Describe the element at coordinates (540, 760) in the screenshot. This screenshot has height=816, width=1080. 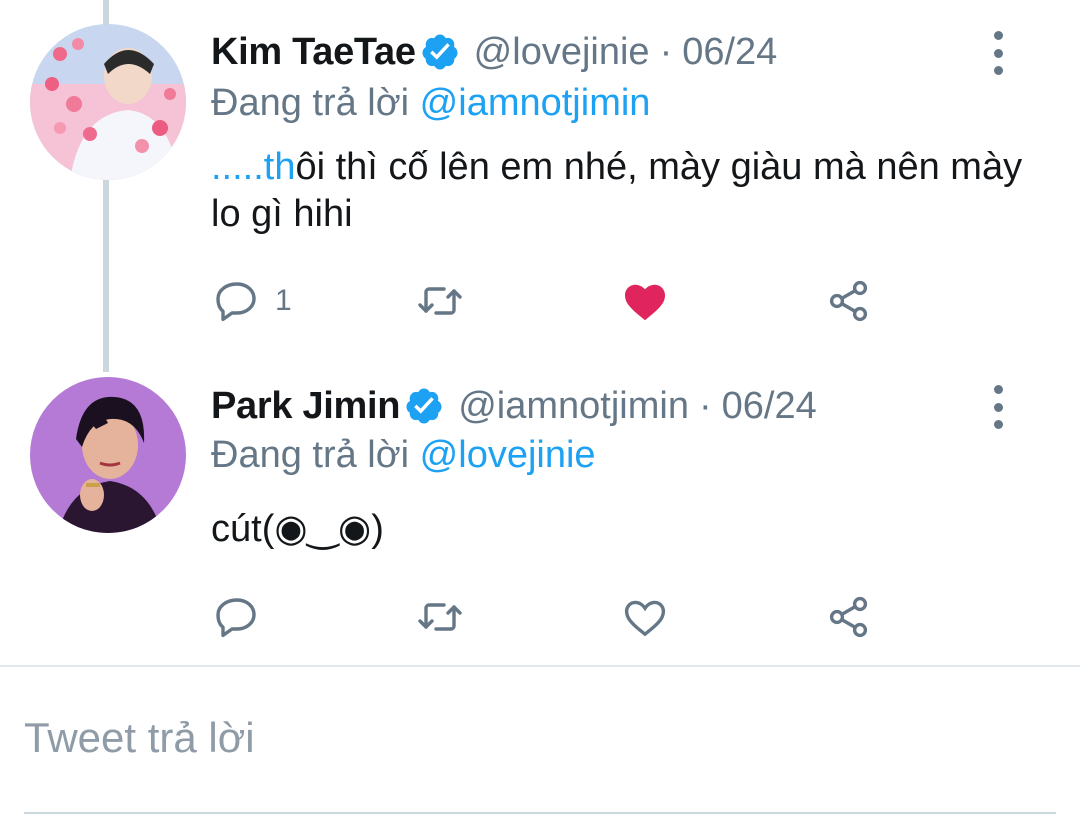
I see `reply-input: Tweet trả lời` at that location.